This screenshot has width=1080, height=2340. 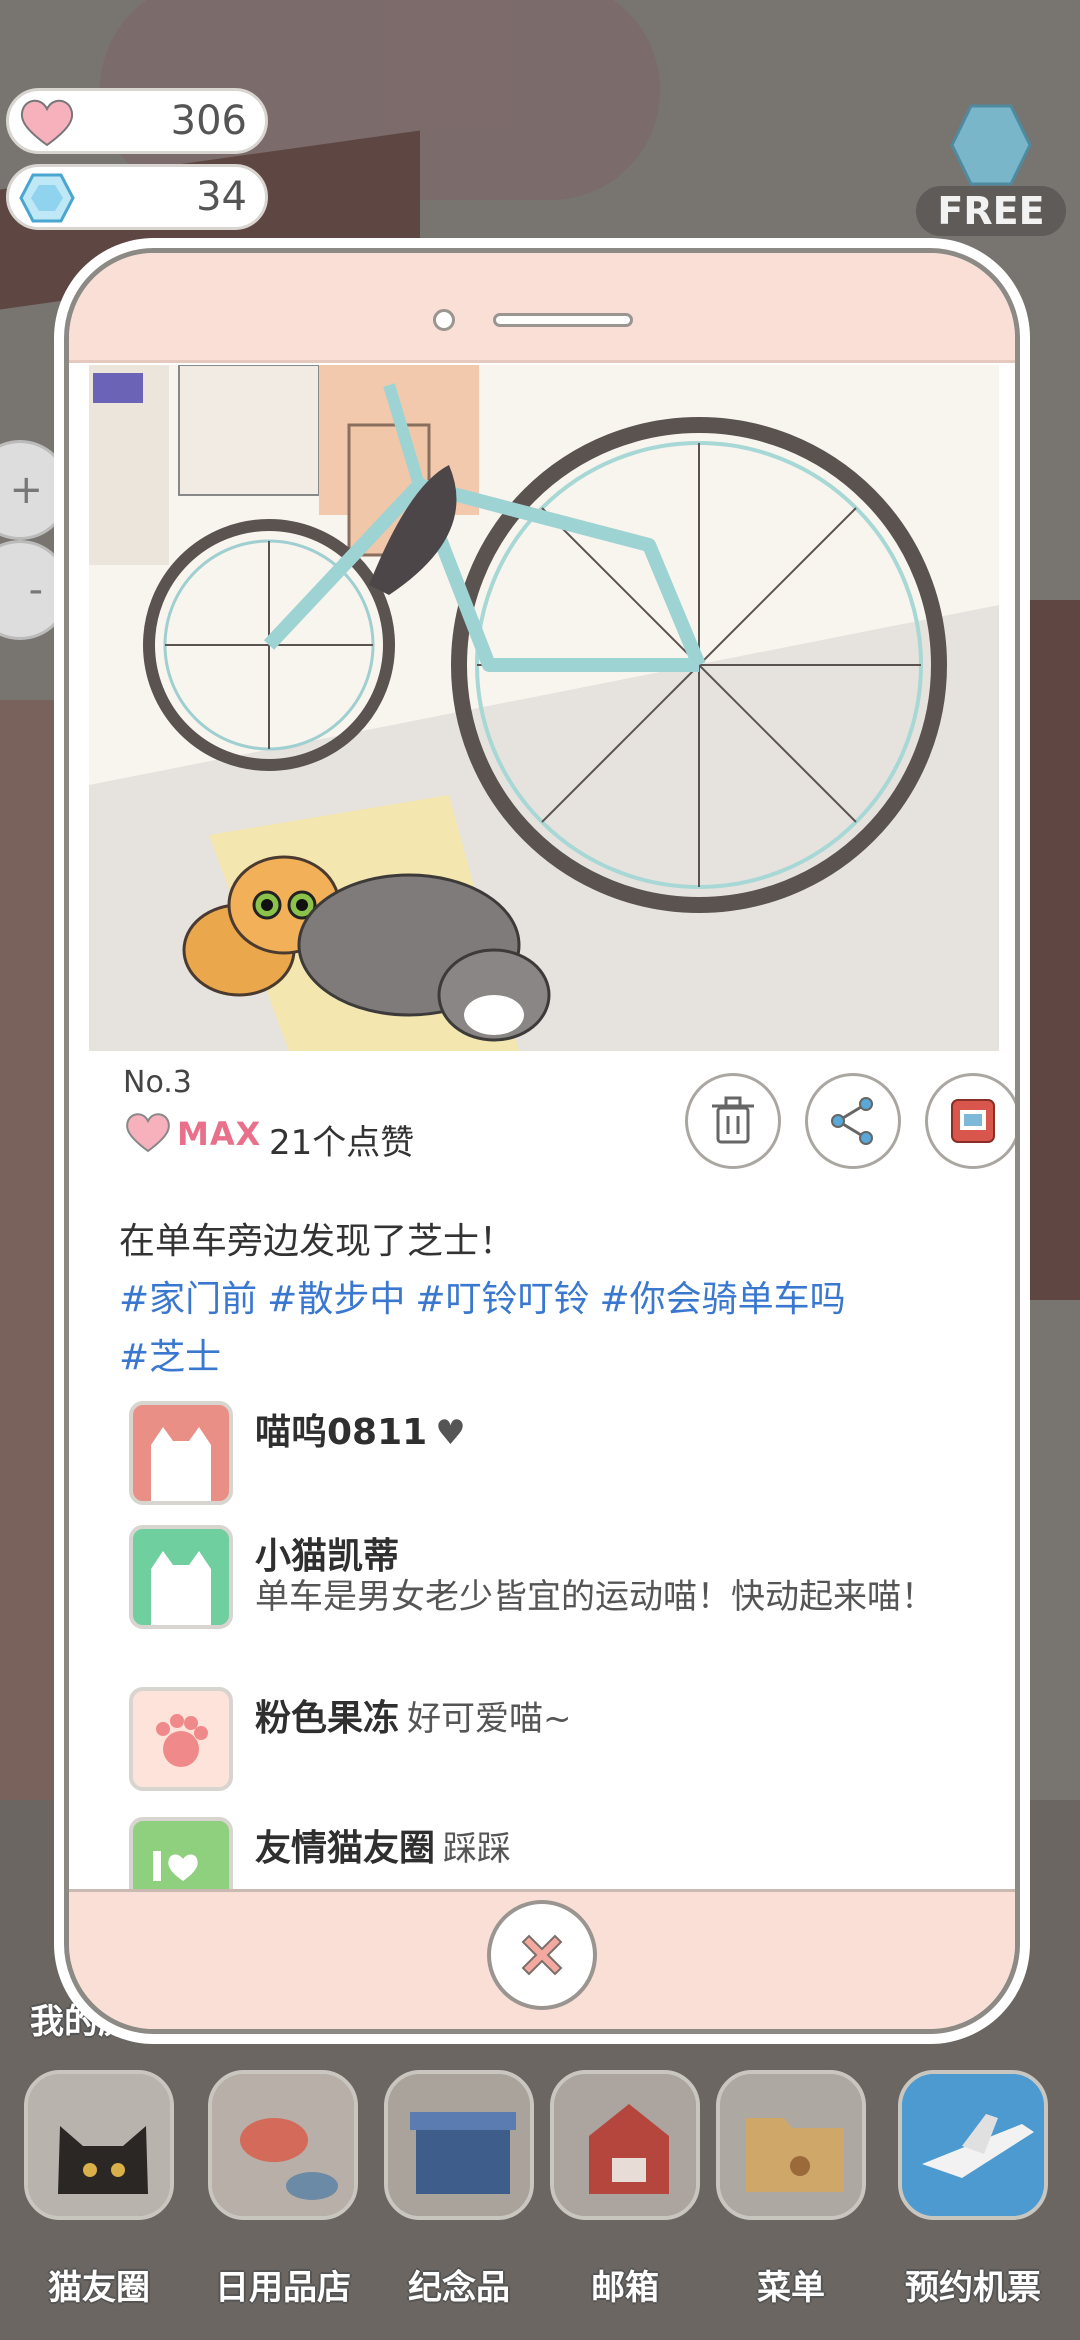 What do you see at coordinates (477, 1849) in the screenshot?
I see `comment-text: 踩踩` at bounding box center [477, 1849].